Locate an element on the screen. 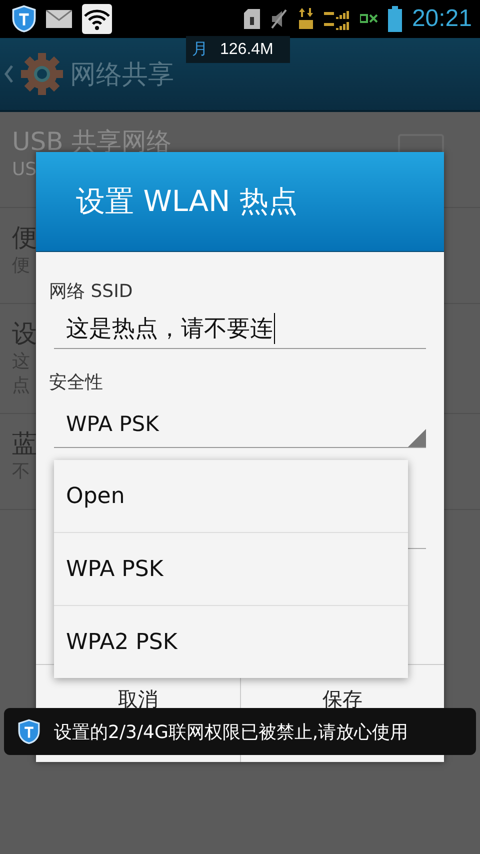 This screenshot has height=854, width=480. field-label: 安全性 is located at coordinates (76, 383).